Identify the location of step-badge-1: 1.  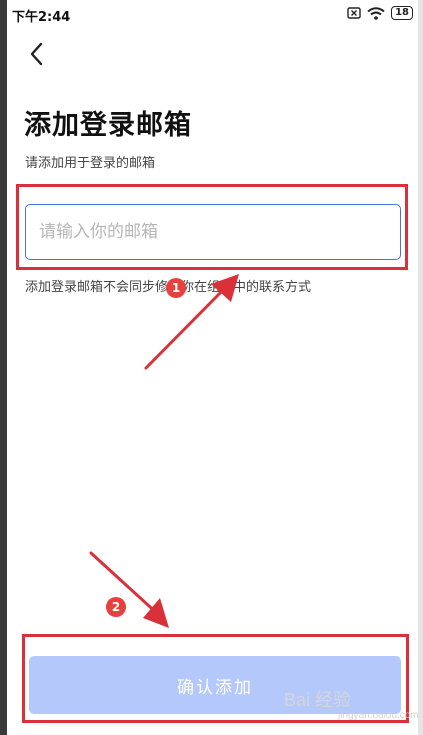
(176, 288).